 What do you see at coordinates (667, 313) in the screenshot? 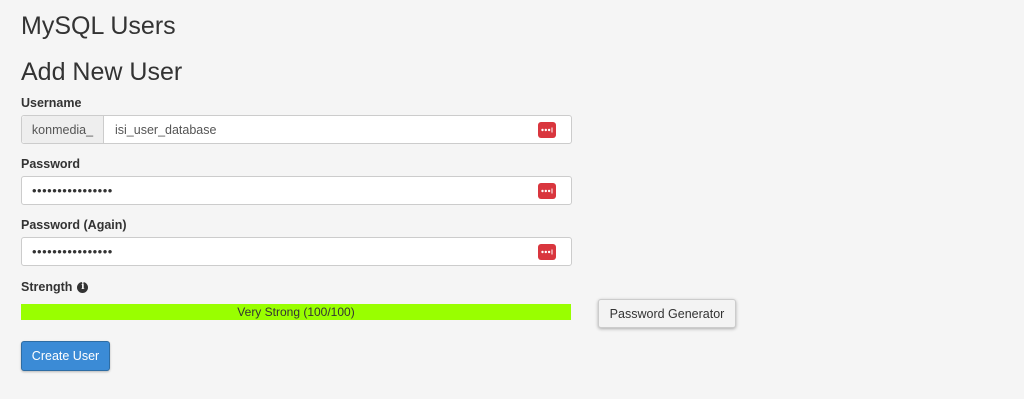
I see `password-generator-button: Password Generator` at bounding box center [667, 313].